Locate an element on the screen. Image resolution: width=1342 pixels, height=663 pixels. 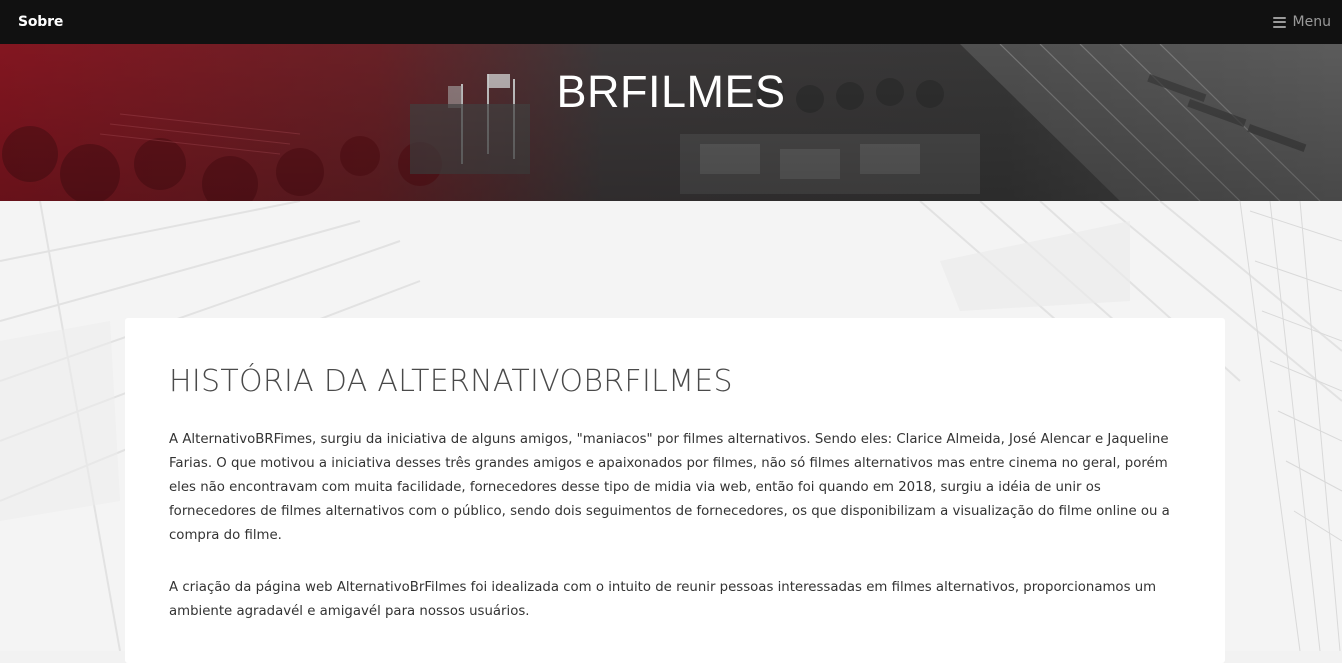
menu-label: Menu is located at coordinates (1311, 22).